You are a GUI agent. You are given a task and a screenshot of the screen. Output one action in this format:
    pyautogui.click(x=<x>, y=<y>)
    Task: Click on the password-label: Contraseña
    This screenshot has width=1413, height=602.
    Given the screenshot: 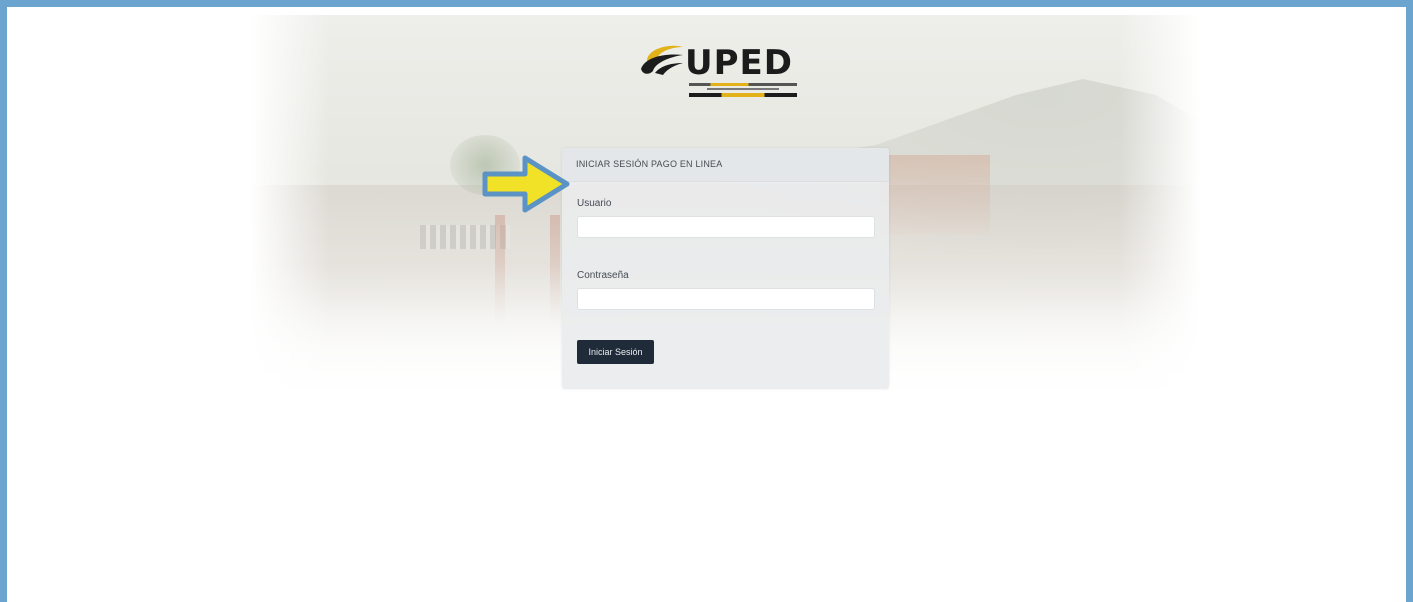 What is the action you would take?
    pyautogui.click(x=603, y=275)
    